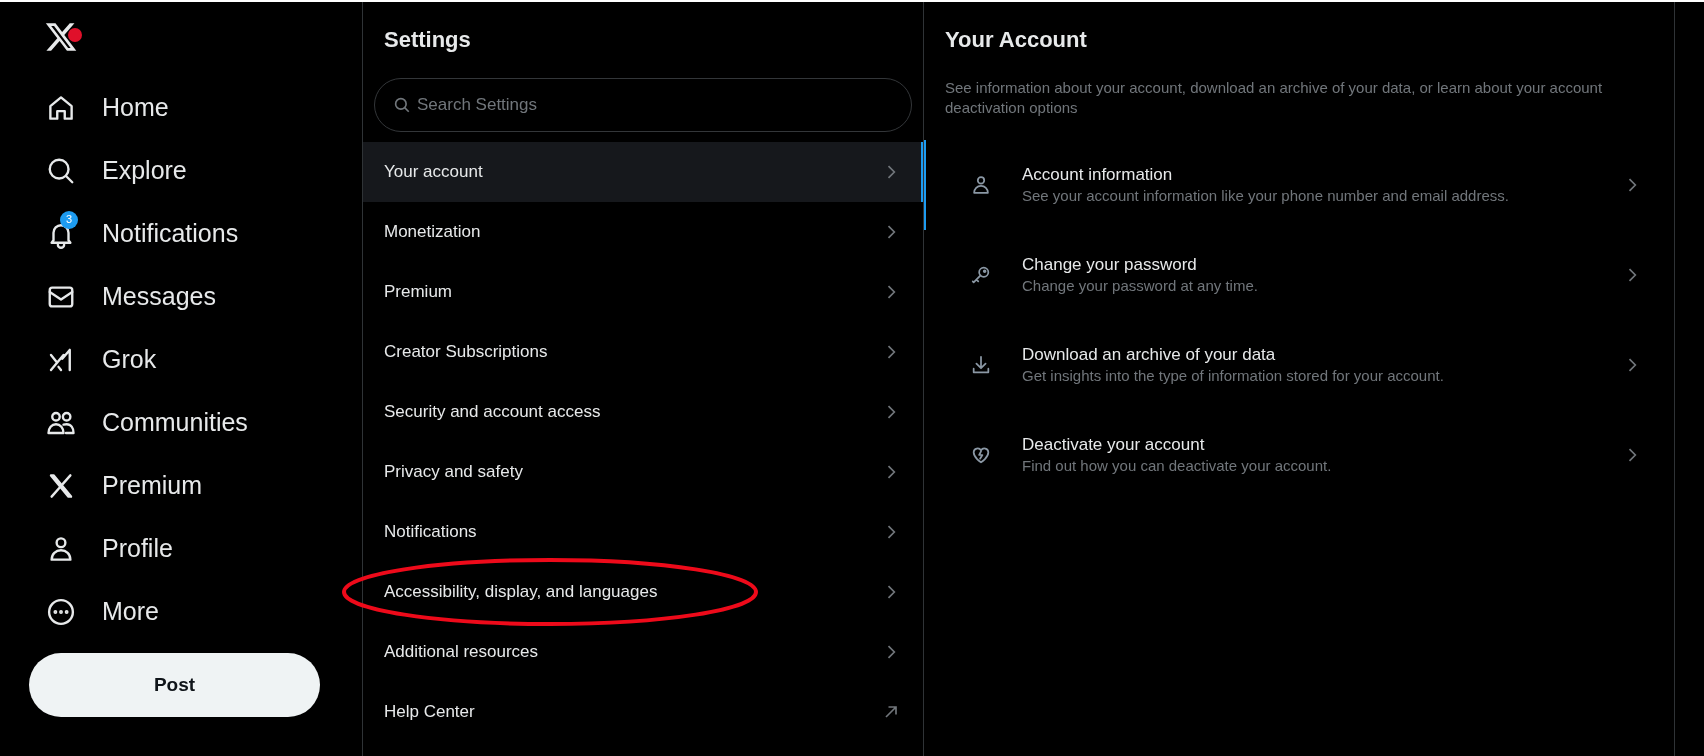 The width and height of the screenshot is (1704, 756). Describe the element at coordinates (981, 275) in the screenshot. I see `key-icon` at that location.